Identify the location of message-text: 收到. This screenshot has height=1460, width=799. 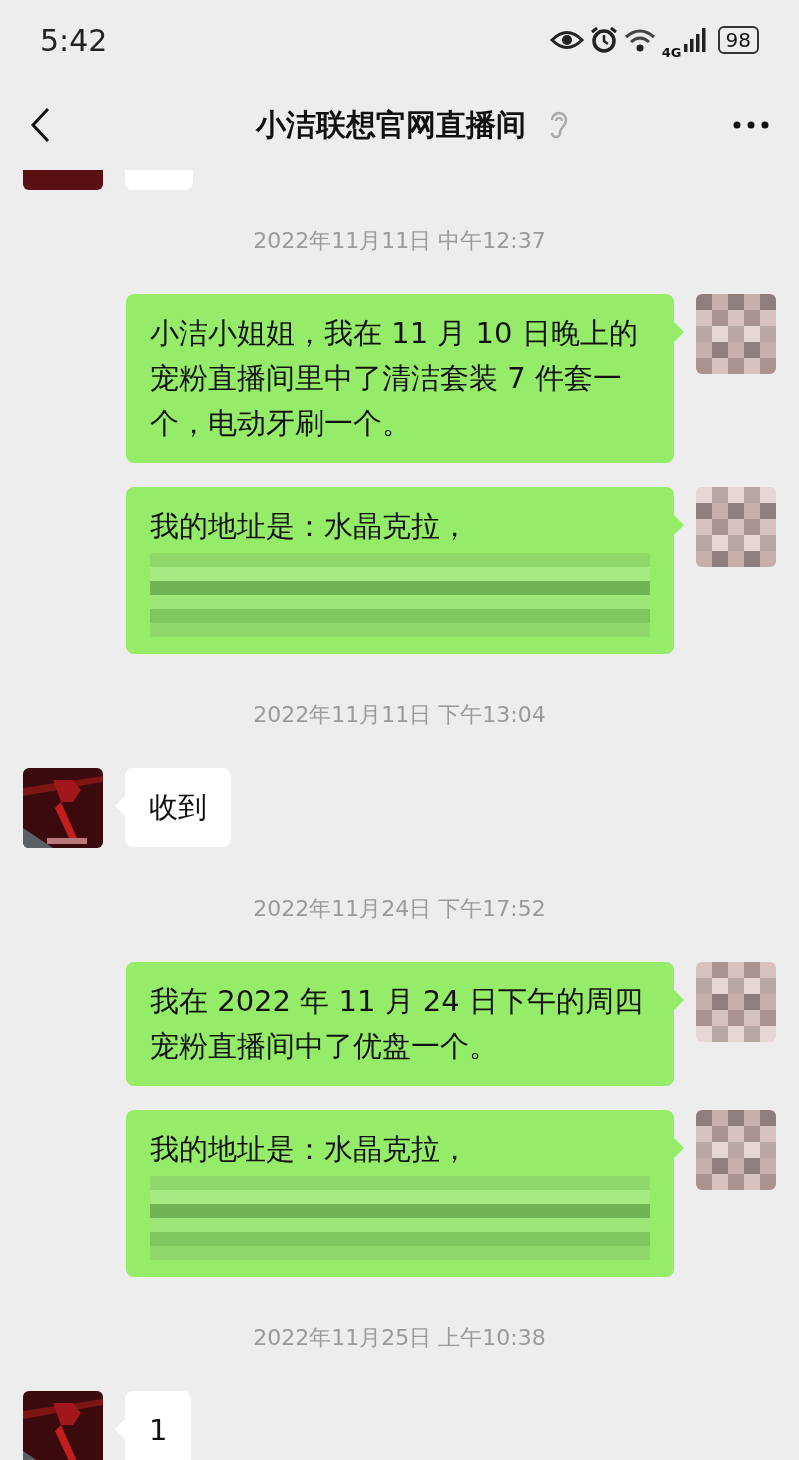
(178, 807).